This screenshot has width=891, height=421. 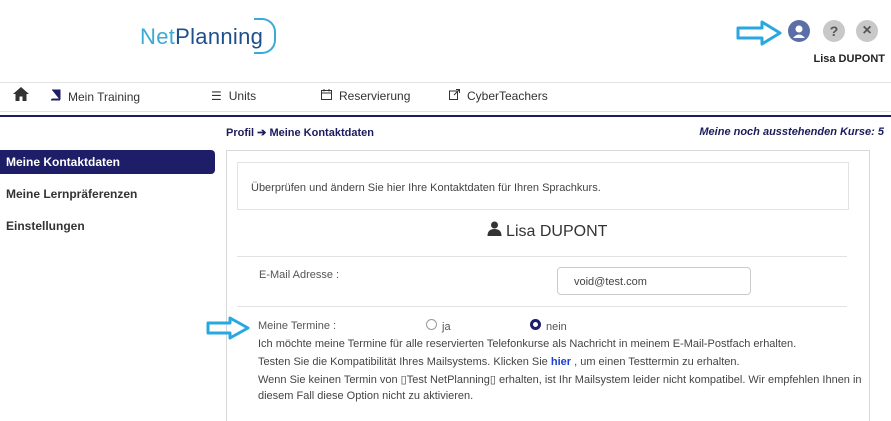 What do you see at coordinates (242, 96) in the screenshot?
I see `nav-label: Units` at bounding box center [242, 96].